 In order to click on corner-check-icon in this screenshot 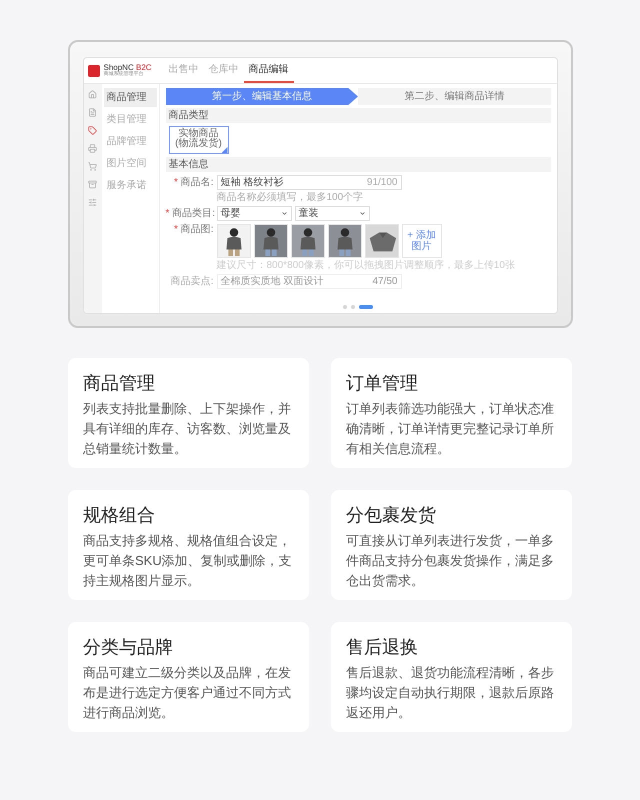, I will do `click(225, 150)`.